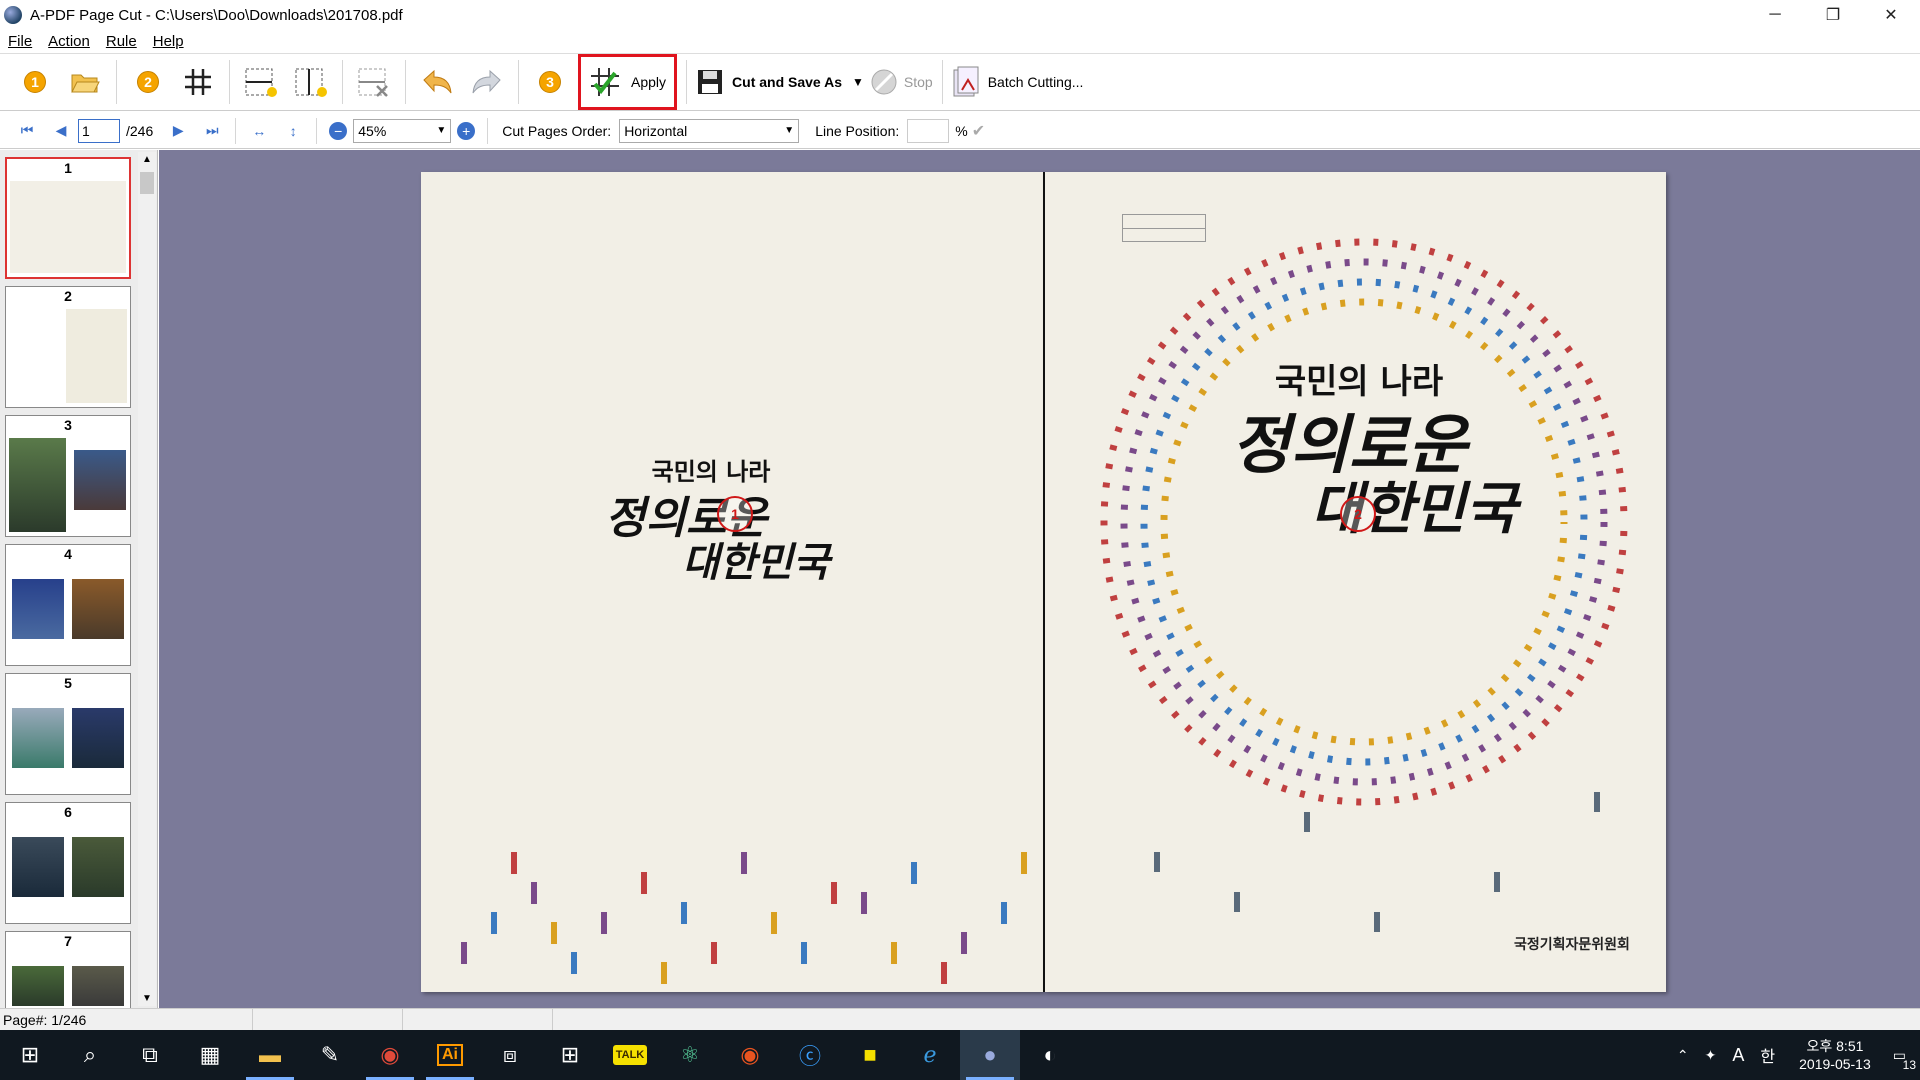 This screenshot has height=1080, width=1920. I want to click on windows-start-icon: ⊞, so click(30, 1055).